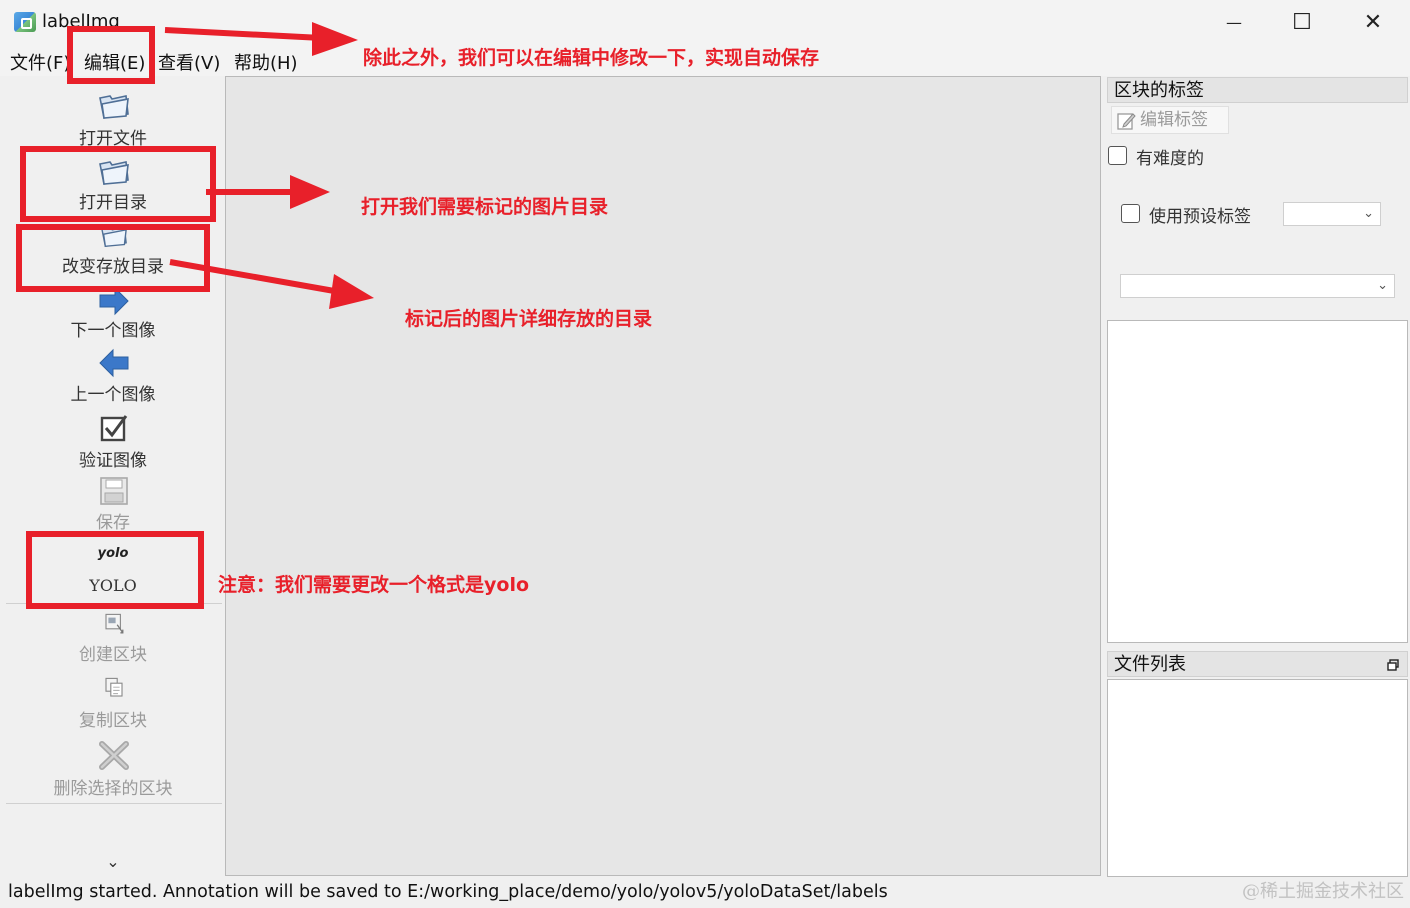 This screenshot has width=1410, height=908. I want to click on use-default-label-checkbox, so click(1130, 213).